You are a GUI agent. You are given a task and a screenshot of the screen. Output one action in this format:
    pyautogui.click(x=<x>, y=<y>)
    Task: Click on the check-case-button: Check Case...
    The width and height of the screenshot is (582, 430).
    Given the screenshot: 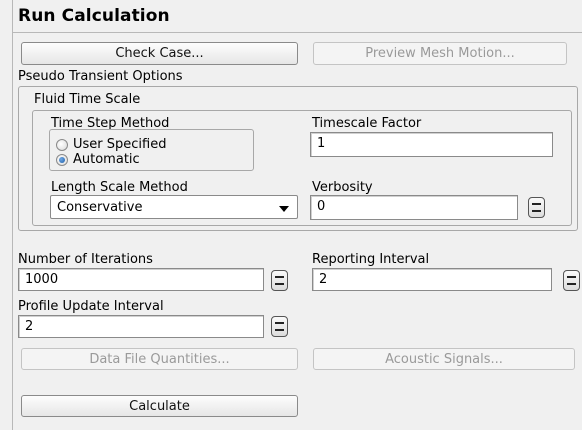 What is the action you would take?
    pyautogui.click(x=159, y=53)
    